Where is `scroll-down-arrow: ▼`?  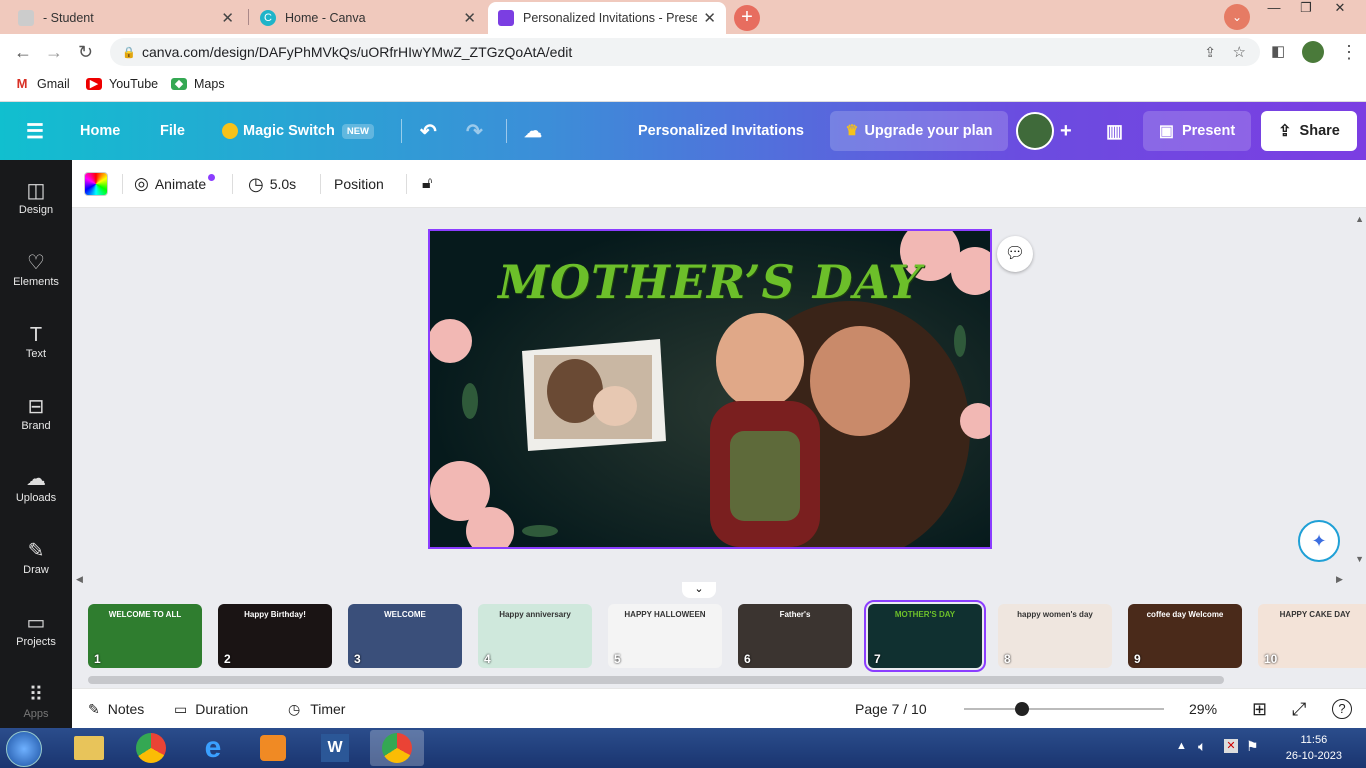 scroll-down-arrow: ▼ is located at coordinates (1359, 559).